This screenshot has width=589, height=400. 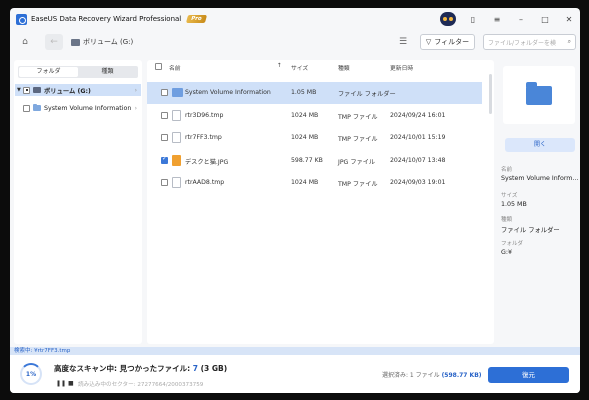 I want to click on filter-label: フィルター, so click(x=452, y=42).